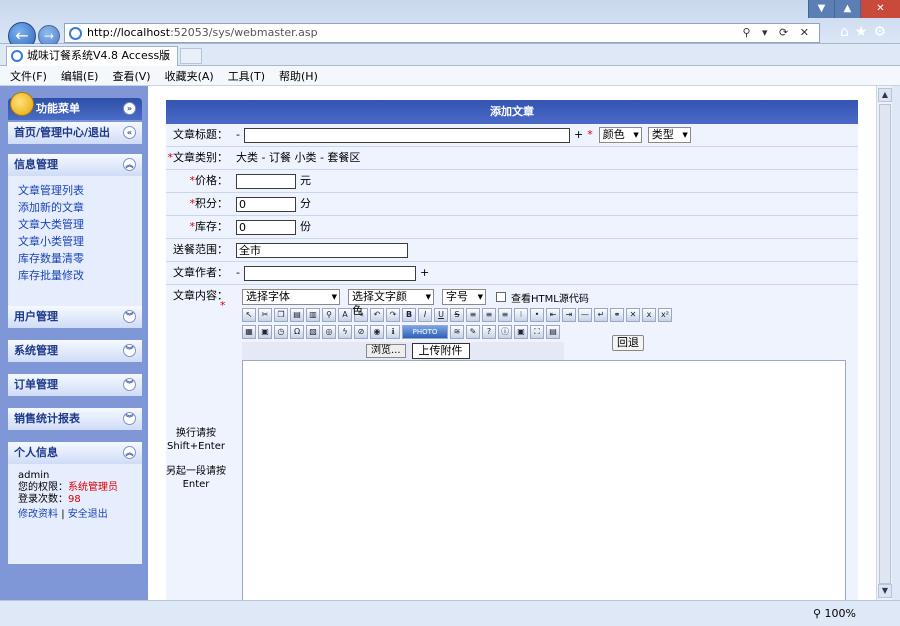  What do you see at coordinates (92, 56) in the screenshot?
I see `browser-tab: 城味订餐系统V4.8 Access版 ×` at bounding box center [92, 56].